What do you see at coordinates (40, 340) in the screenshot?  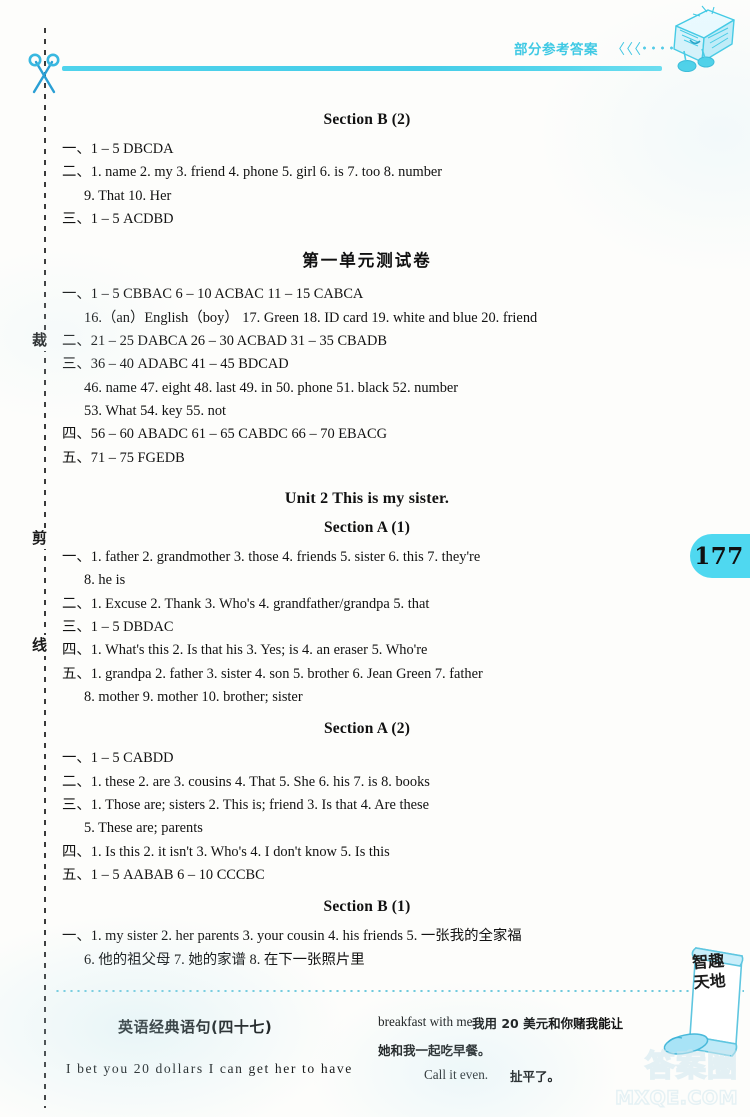 I see `cut-line-char-cai: 裁` at bounding box center [40, 340].